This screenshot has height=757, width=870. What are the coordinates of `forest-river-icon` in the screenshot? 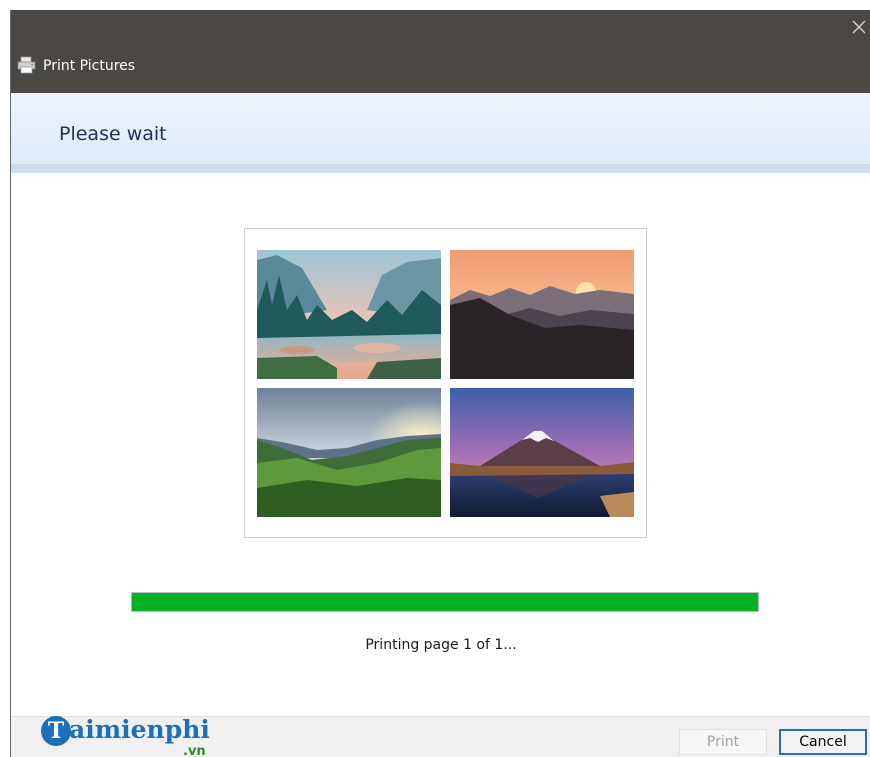 It's located at (349, 314).